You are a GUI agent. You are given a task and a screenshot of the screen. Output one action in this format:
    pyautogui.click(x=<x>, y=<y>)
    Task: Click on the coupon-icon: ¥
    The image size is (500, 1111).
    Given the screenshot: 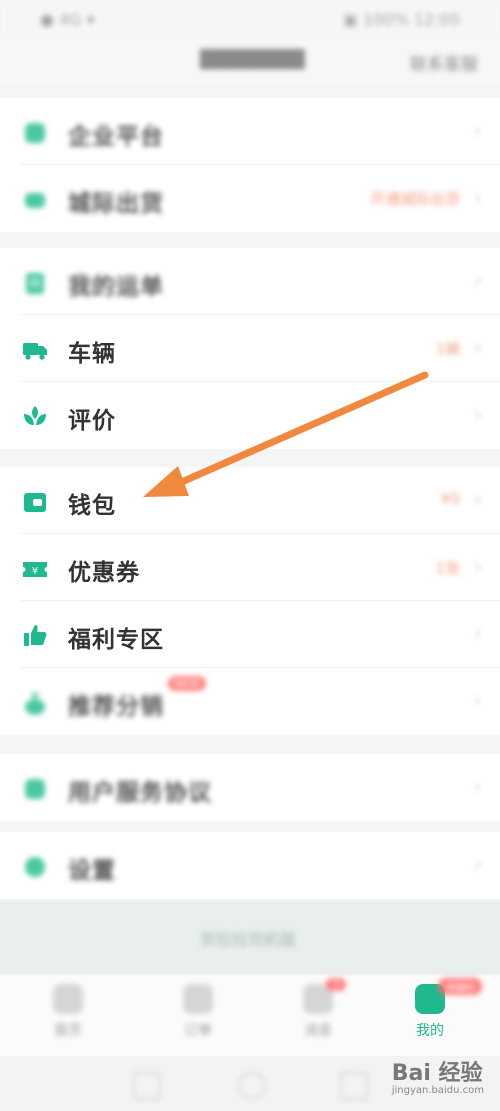 What is the action you would take?
    pyautogui.click(x=35, y=569)
    